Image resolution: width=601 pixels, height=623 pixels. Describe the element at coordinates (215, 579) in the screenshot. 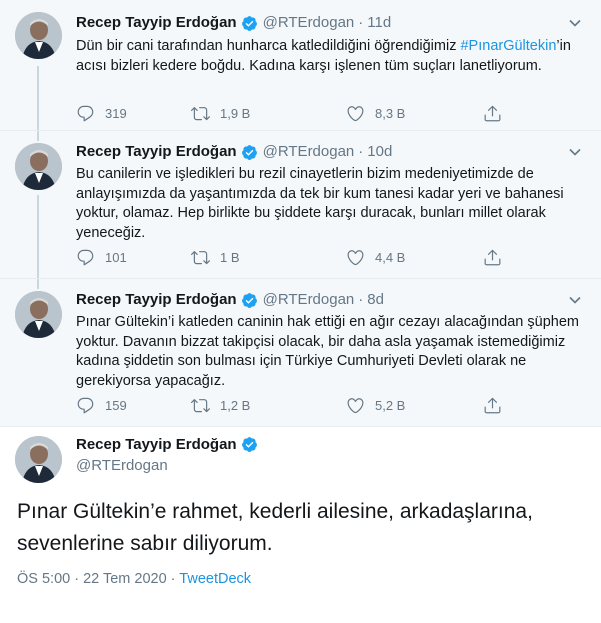

I see `tweet-source-link: TweetDeck` at that location.